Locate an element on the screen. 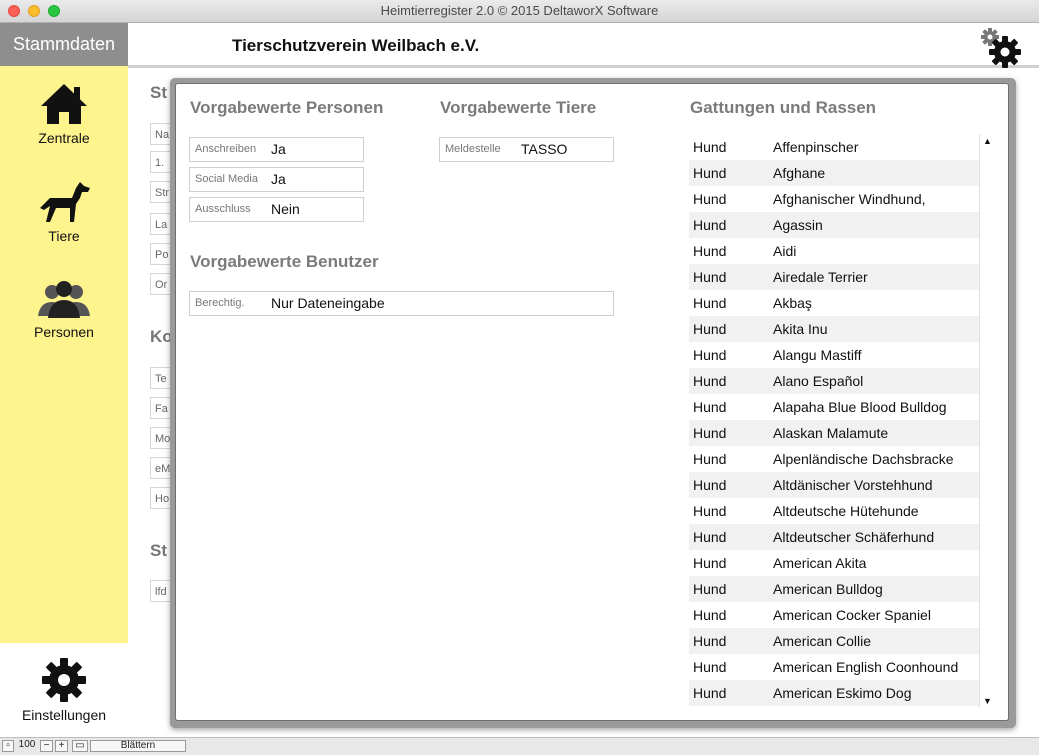 The height and width of the screenshot is (755, 1039). zoom-level: 100 is located at coordinates (27, 744).